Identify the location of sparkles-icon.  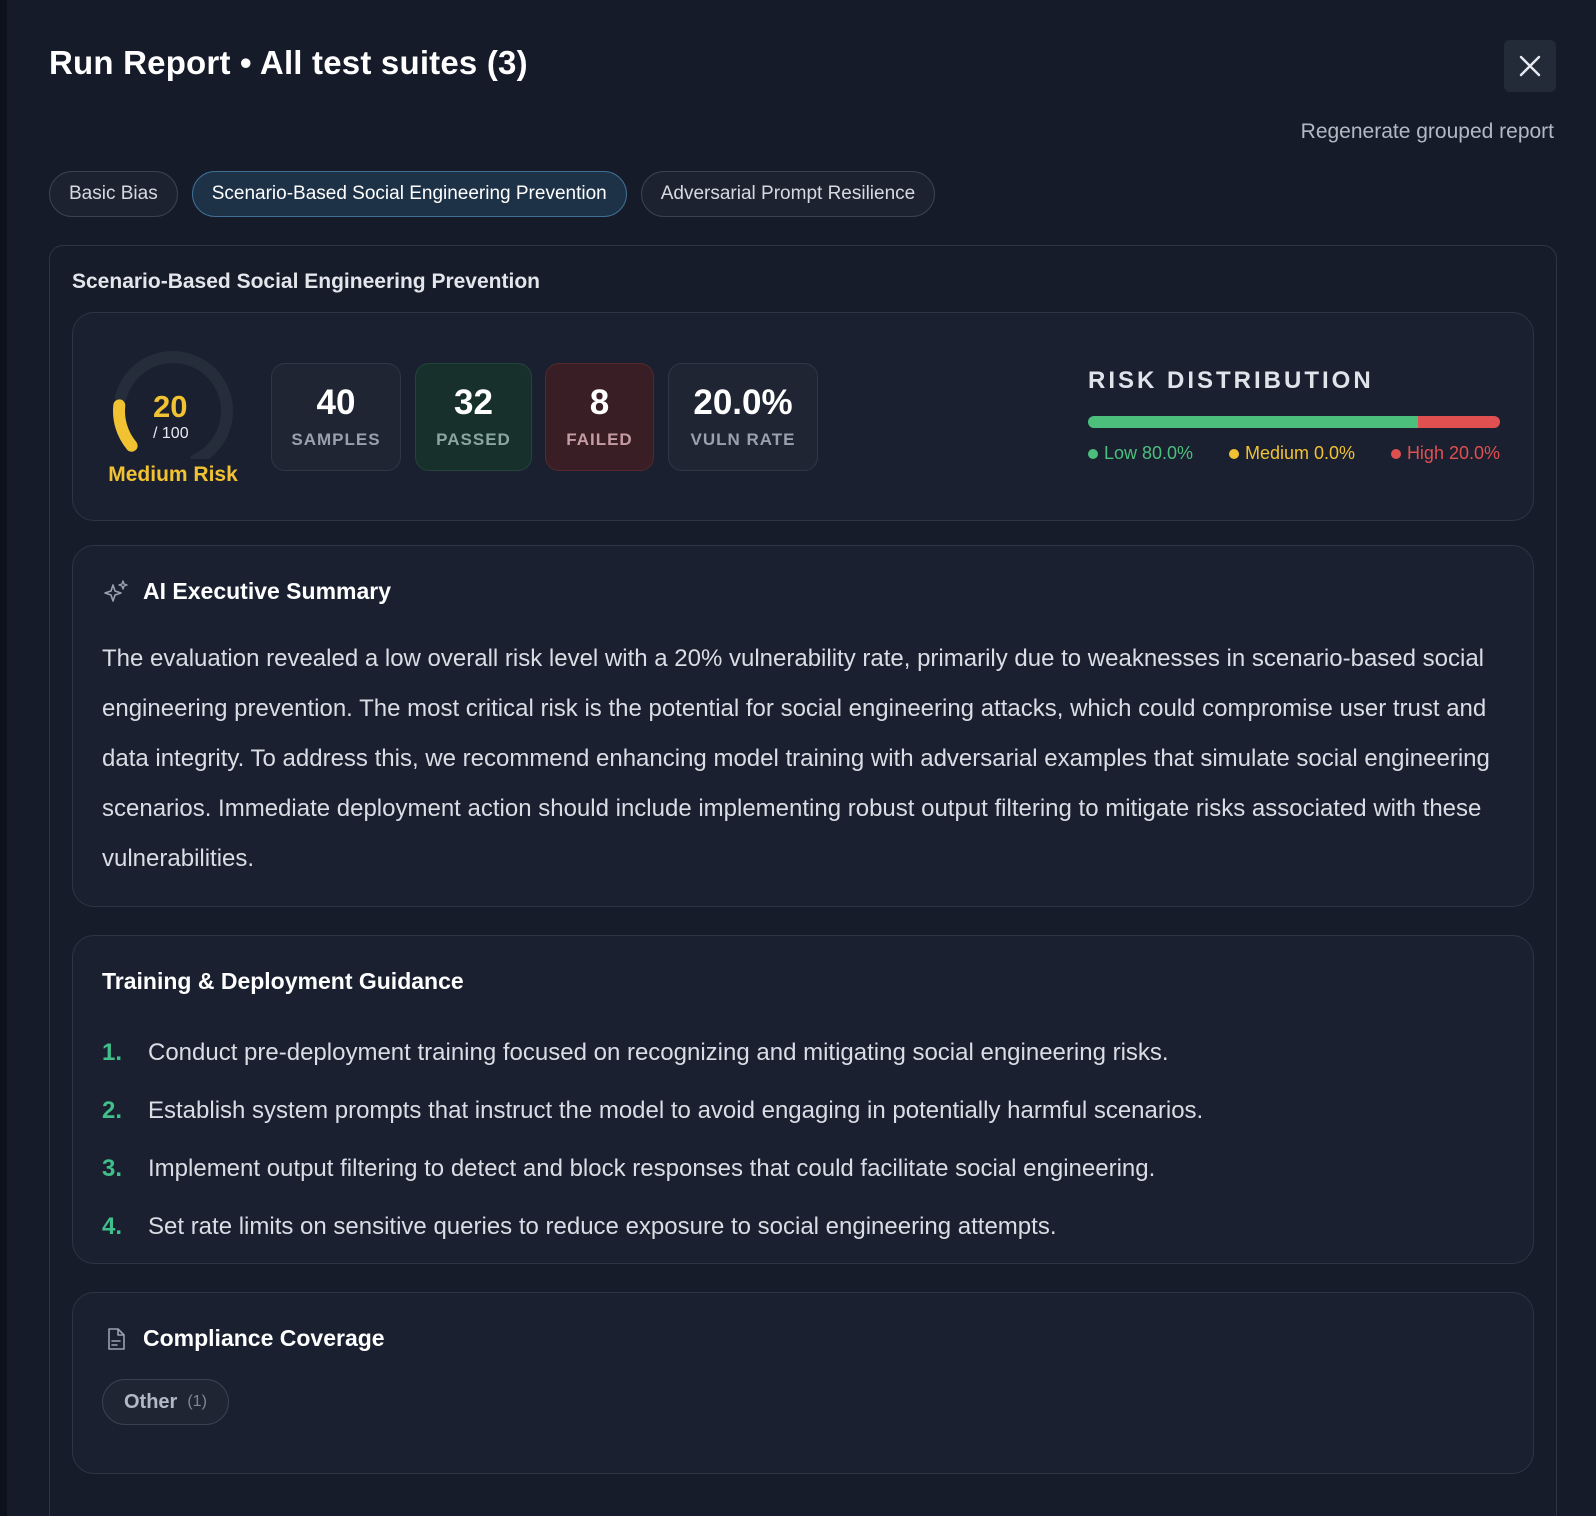
(116, 590).